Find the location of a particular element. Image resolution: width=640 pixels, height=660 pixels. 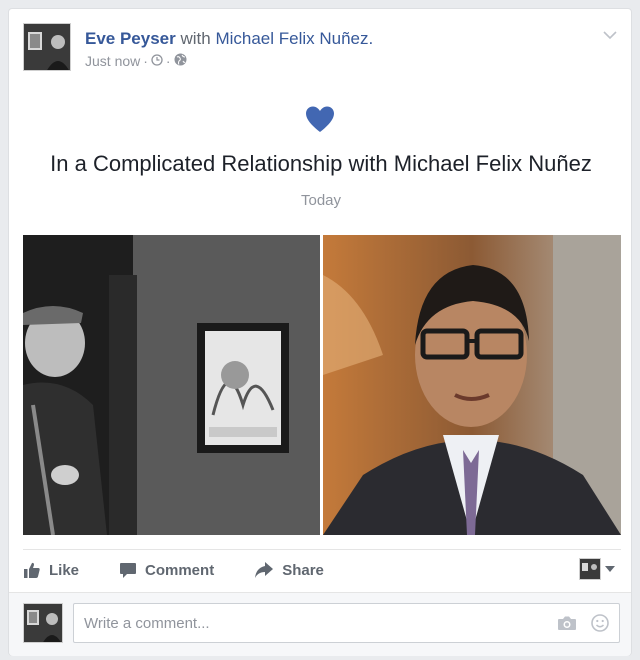

actions-divider is located at coordinates (322, 549).